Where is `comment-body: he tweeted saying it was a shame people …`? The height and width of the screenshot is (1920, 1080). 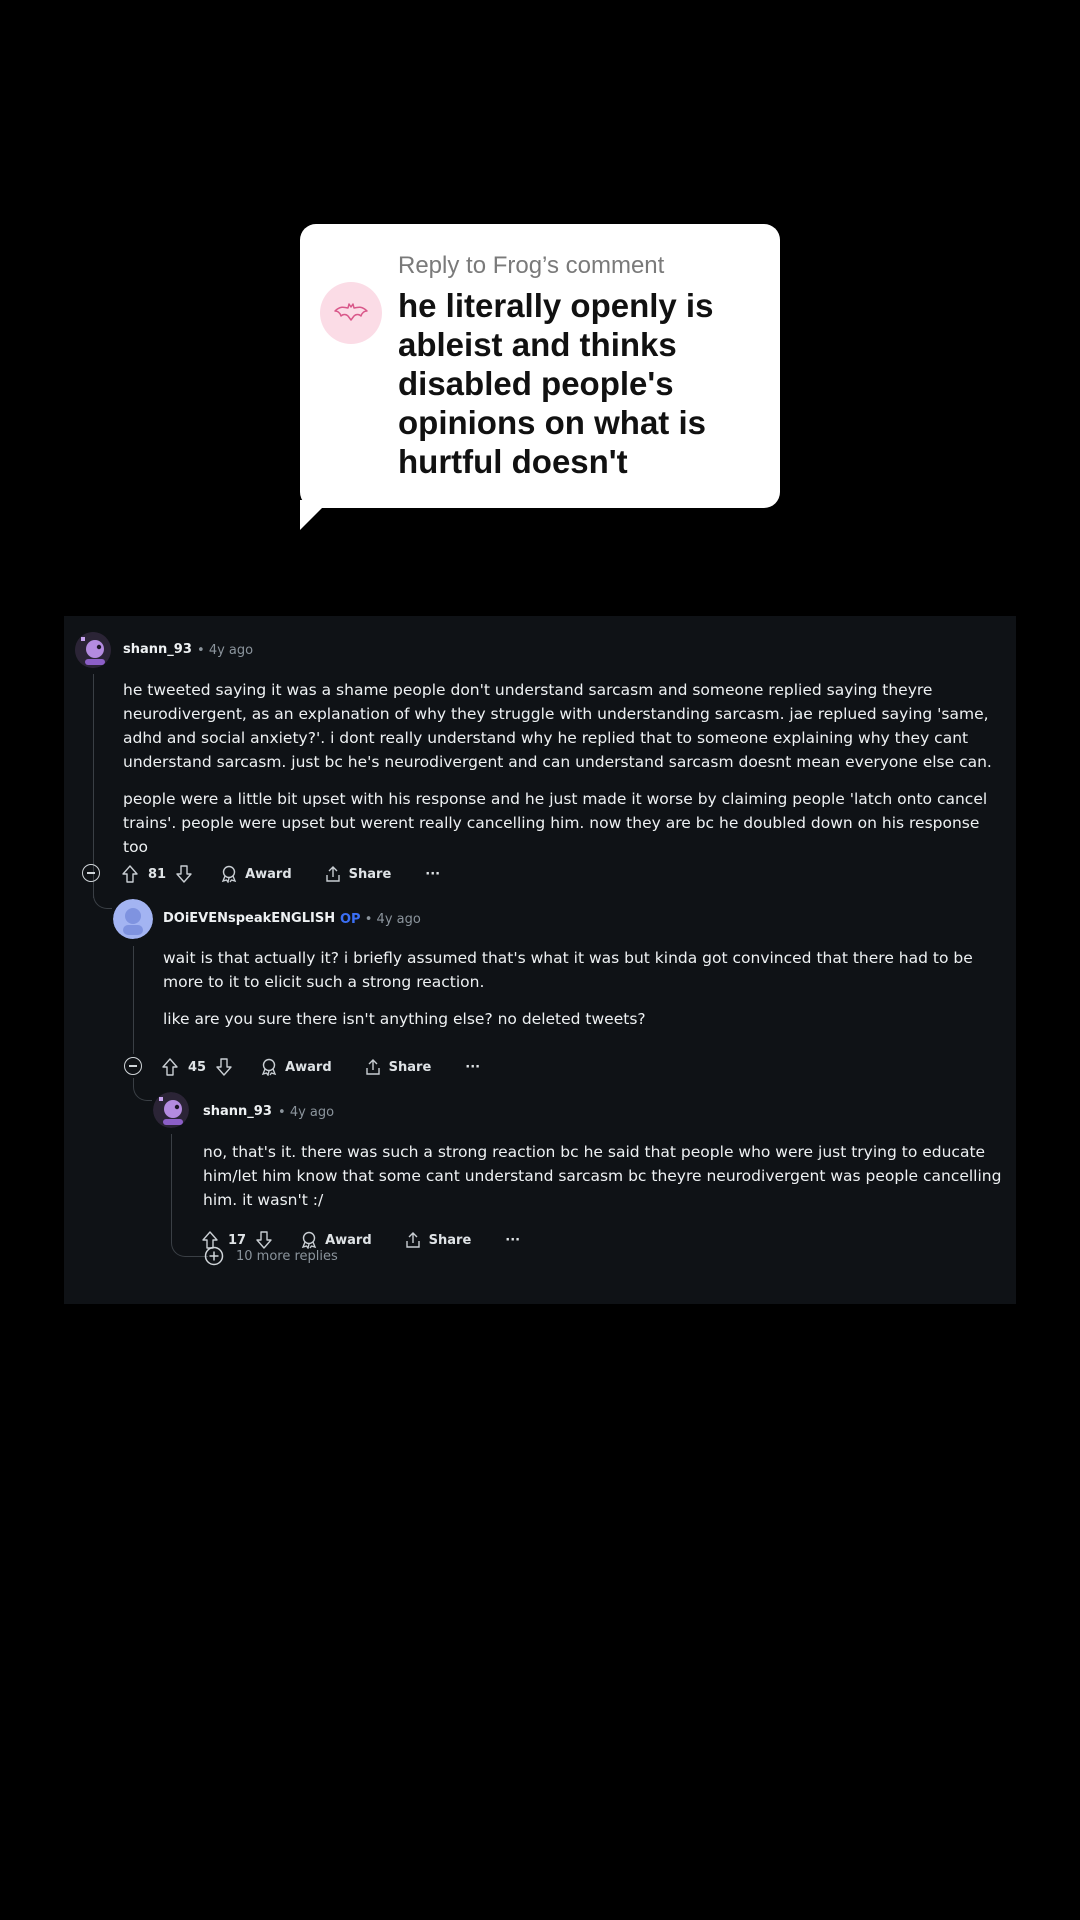
comment-body: he tweeted saying it was a shame people … is located at coordinates (563, 775).